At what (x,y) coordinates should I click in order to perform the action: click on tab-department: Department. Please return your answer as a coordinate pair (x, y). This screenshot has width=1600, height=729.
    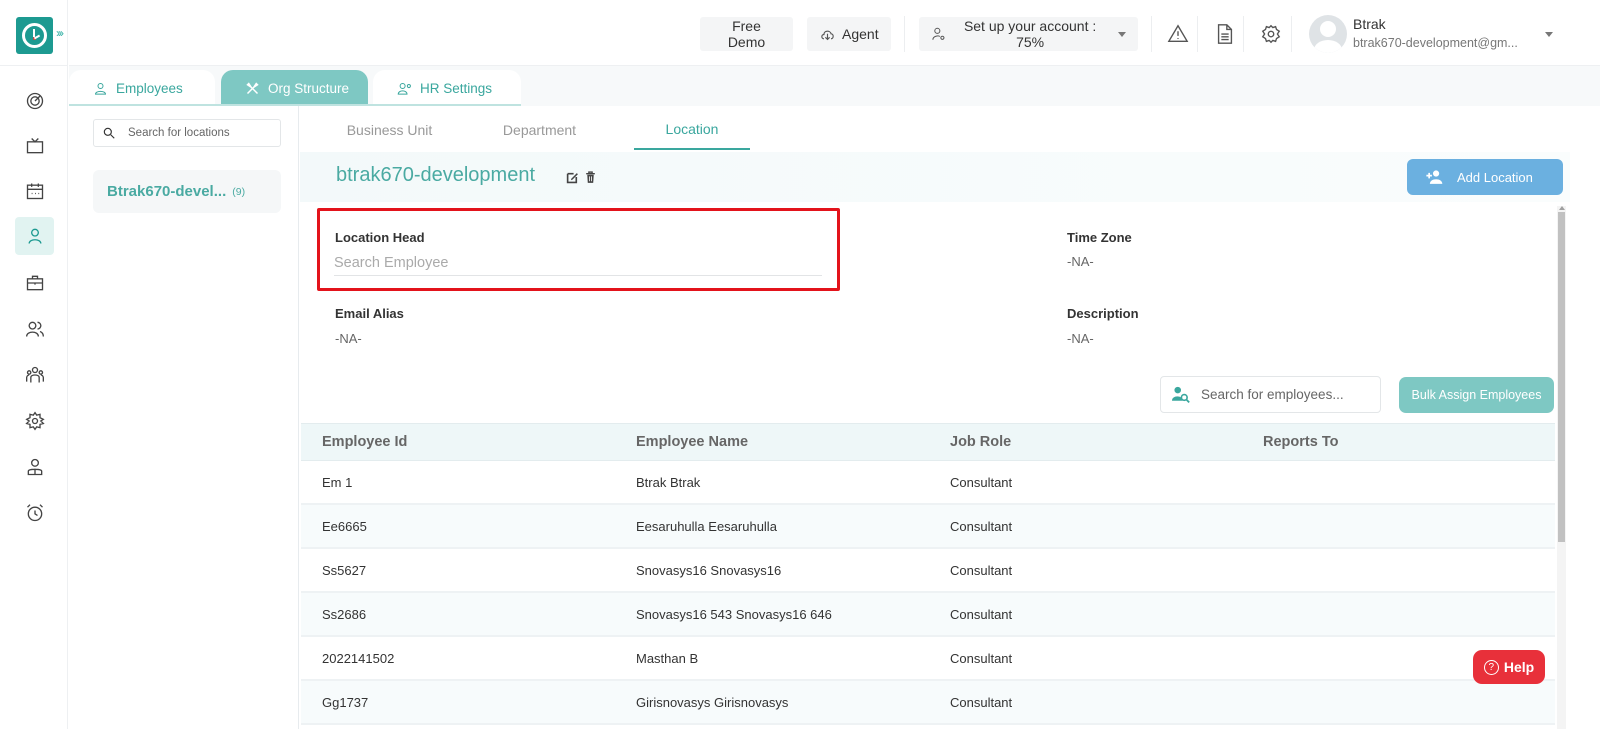
    Looking at the image, I should click on (539, 130).